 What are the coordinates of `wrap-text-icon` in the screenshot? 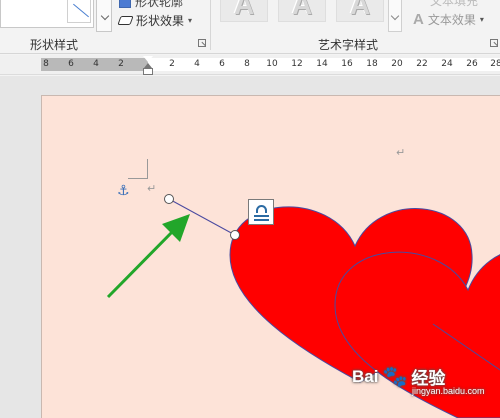 It's located at (261, 209).